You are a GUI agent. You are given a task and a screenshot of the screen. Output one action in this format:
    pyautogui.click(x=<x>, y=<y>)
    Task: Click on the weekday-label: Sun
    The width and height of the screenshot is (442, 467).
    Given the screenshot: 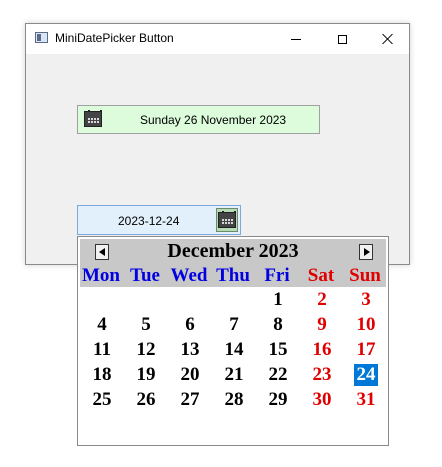 What is the action you would take?
    pyautogui.click(x=365, y=275)
    